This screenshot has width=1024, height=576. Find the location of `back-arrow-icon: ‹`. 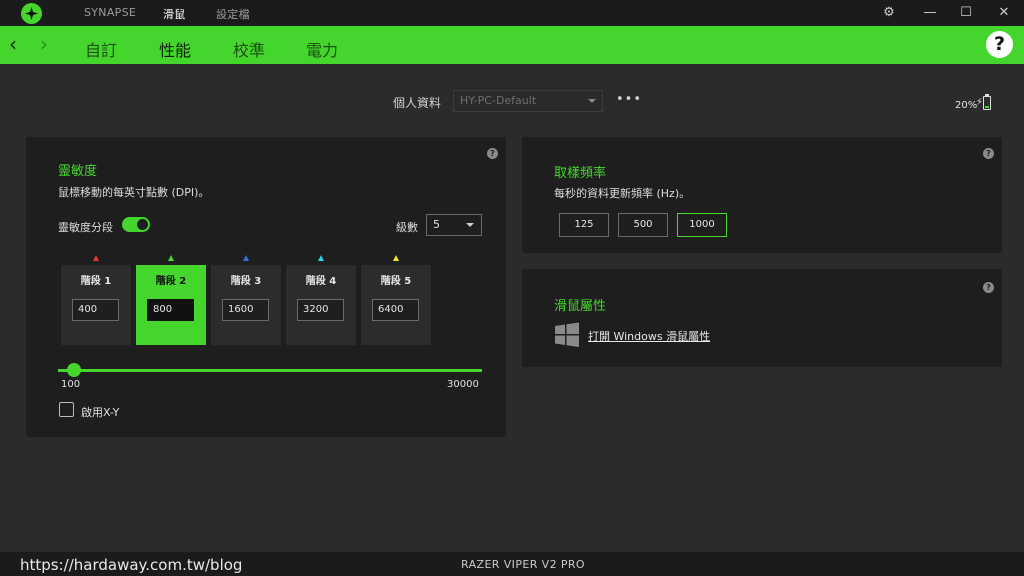

back-arrow-icon: ‹ is located at coordinates (13, 44).